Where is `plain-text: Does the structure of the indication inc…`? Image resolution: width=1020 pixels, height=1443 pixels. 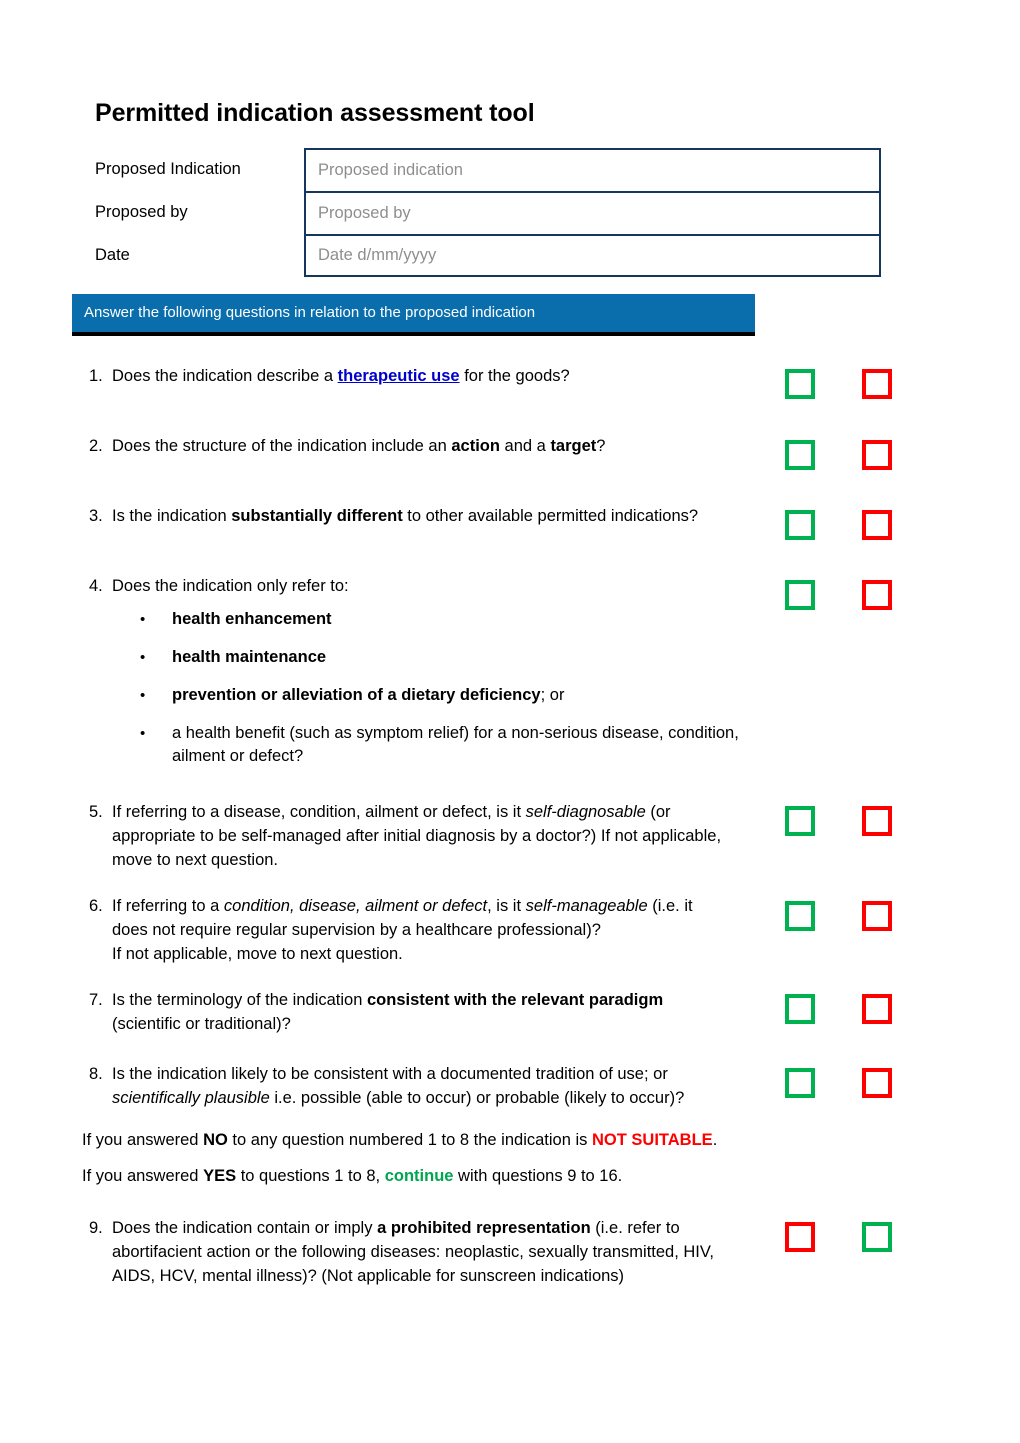 plain-text: Does the structure of the indication inc… is located at coordinates (282, 446).